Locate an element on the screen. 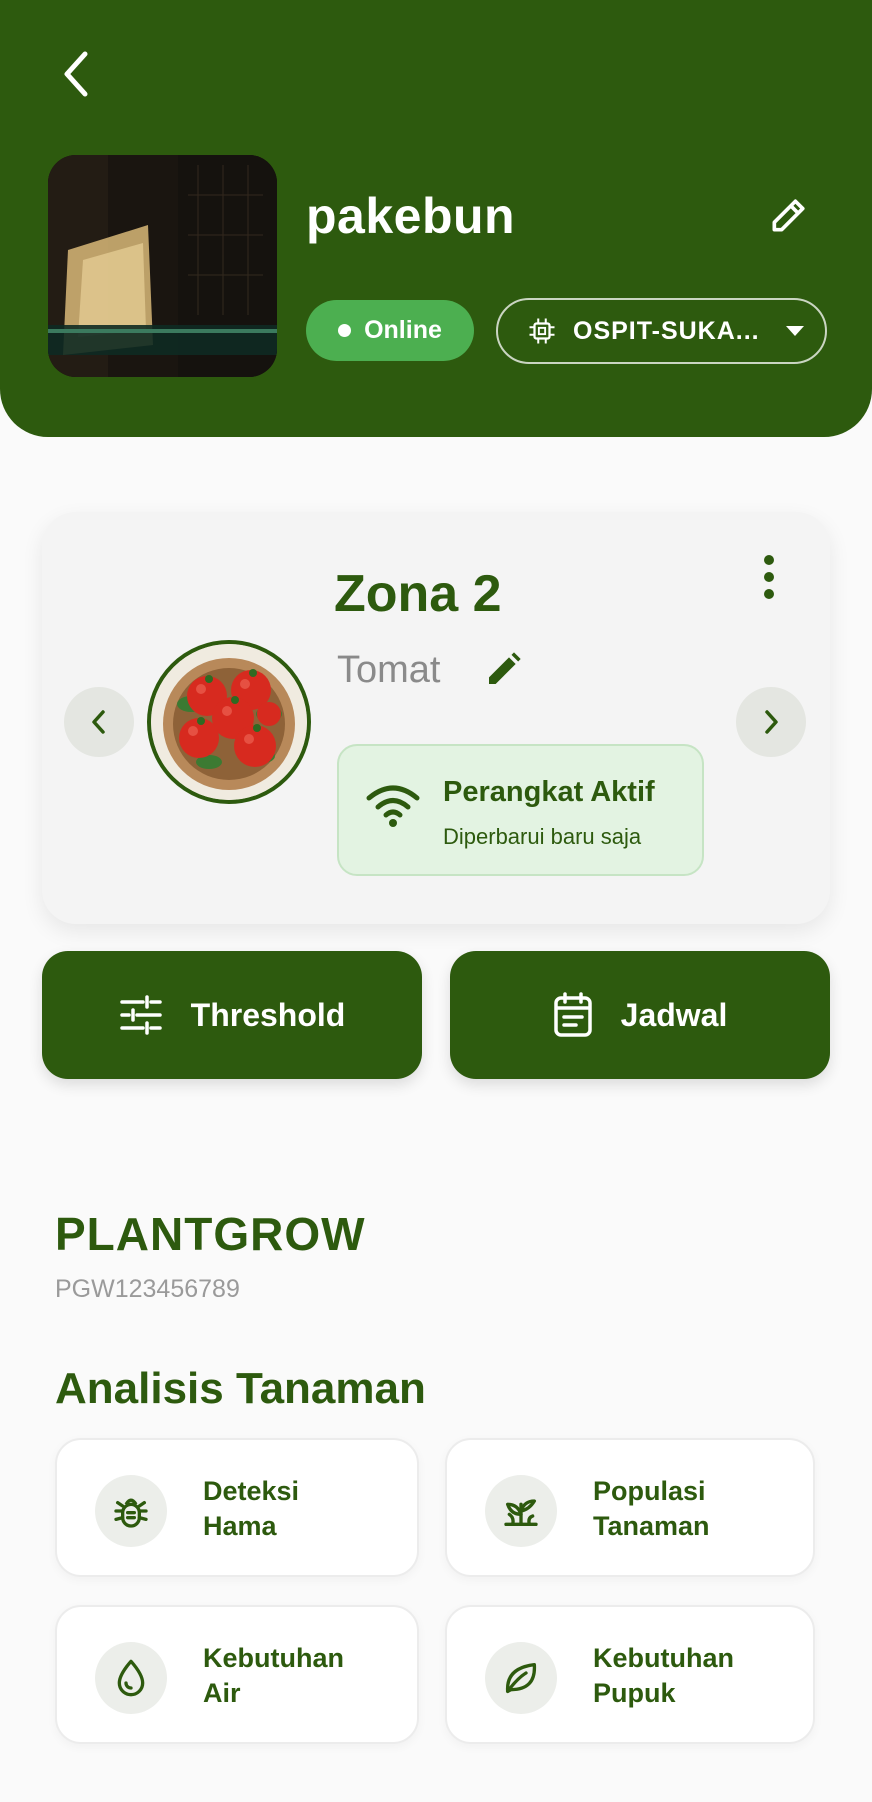 This screenshot has height=1802, width=872. chip-icon is located at coordinates (542, 331).